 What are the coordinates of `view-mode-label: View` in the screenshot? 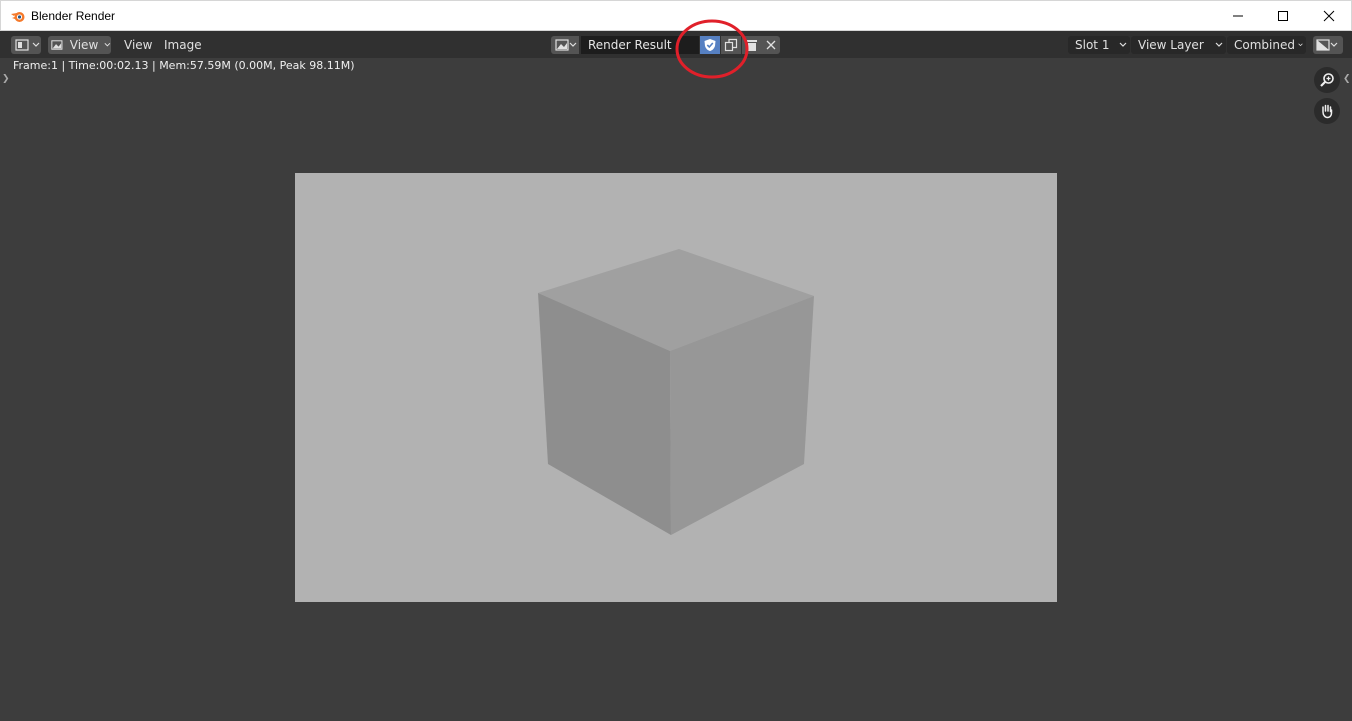 It's located at (84, 45).